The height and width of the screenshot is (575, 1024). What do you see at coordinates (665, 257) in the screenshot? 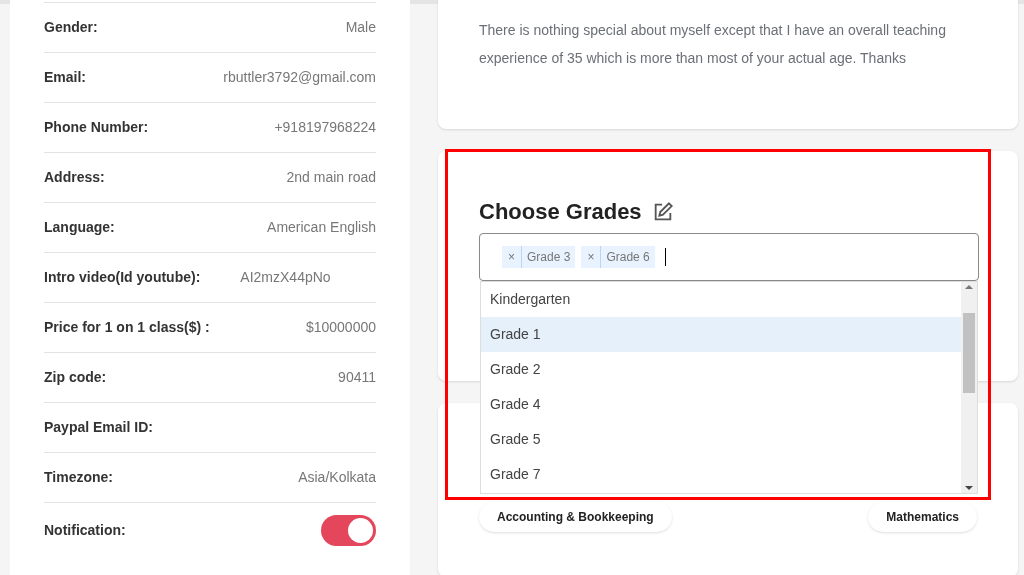
I see `text-cursor` at bounding box center [665, 257].